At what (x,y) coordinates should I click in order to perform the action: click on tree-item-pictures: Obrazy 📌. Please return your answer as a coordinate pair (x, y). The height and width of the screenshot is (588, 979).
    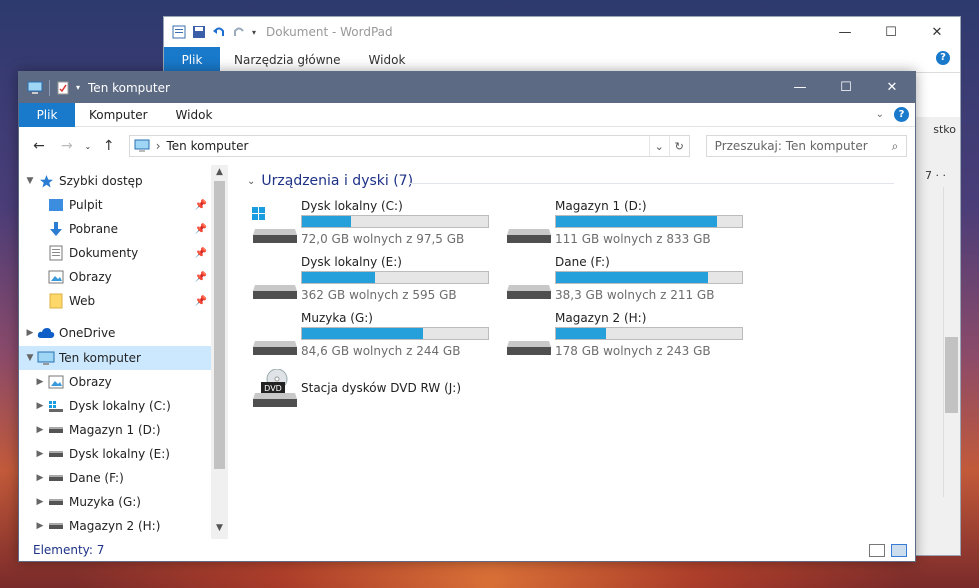
    Looking at the image, I should click on (115, 277).